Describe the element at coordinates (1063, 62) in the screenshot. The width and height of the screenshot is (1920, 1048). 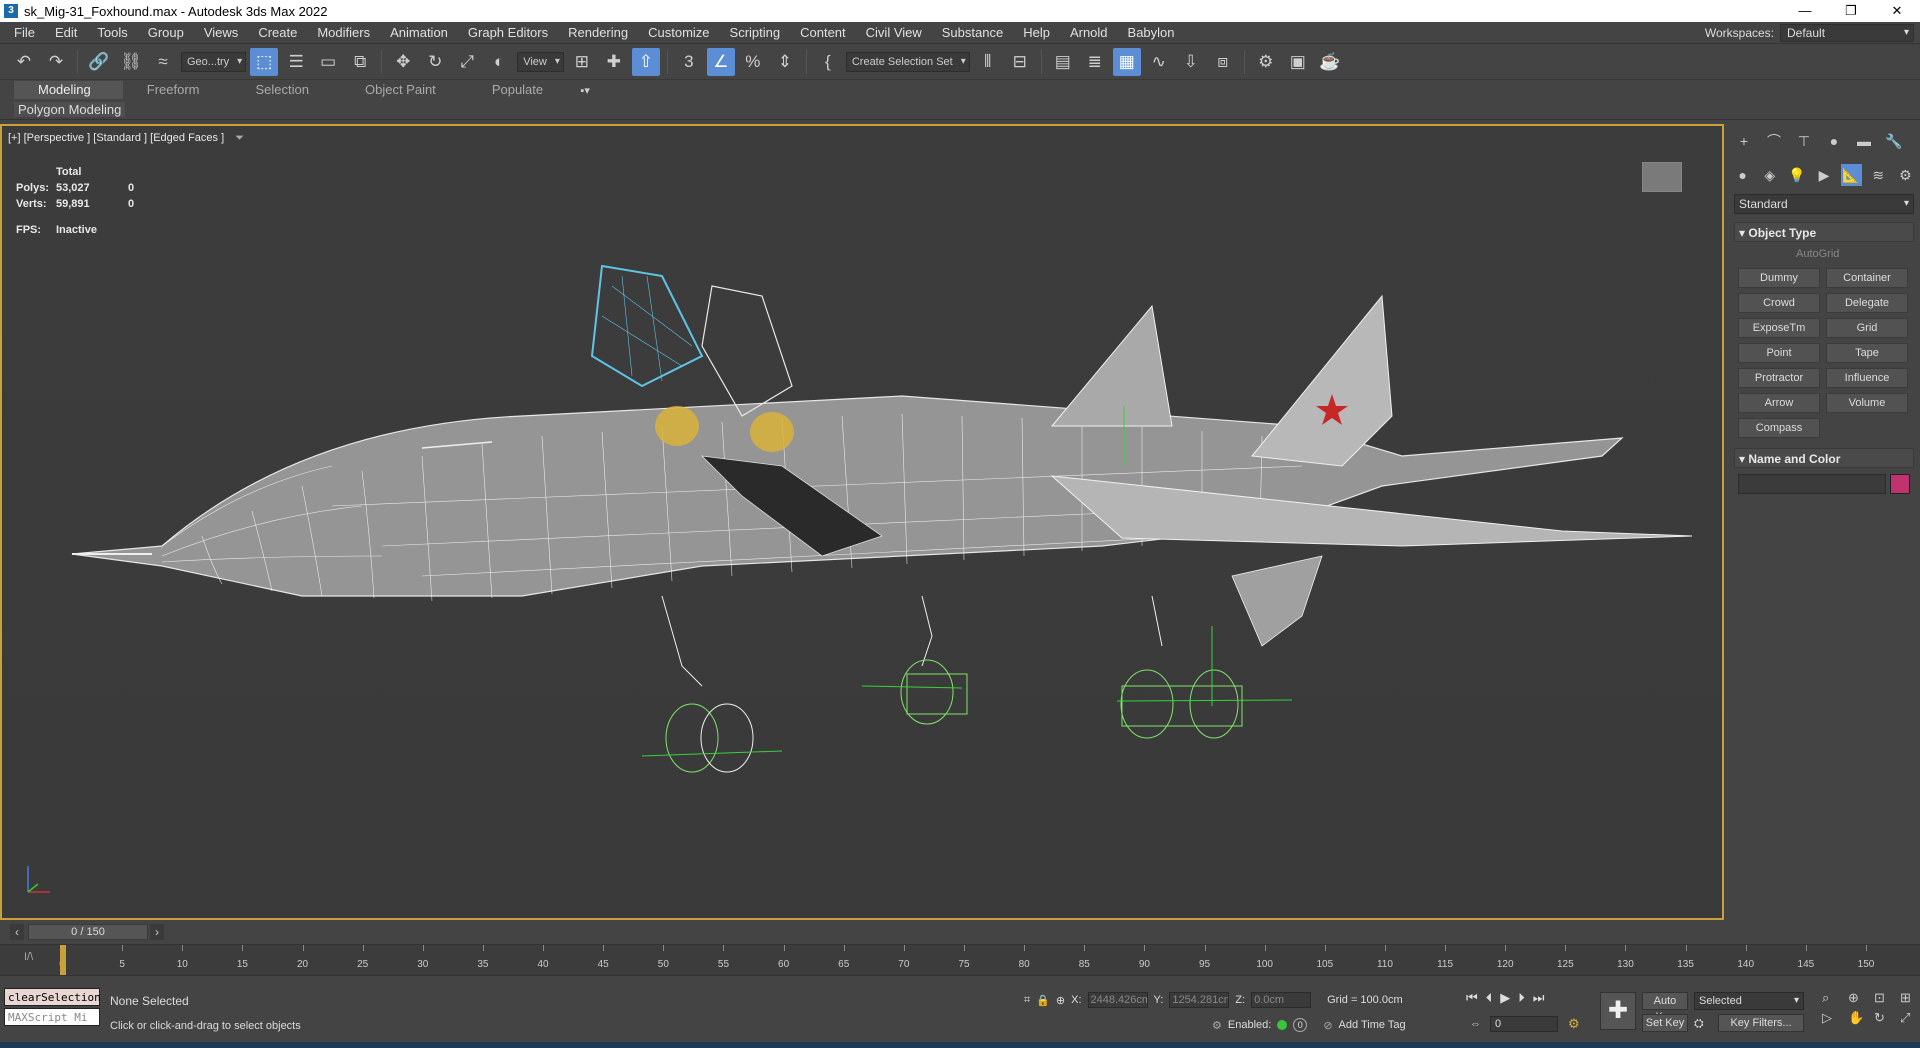
I see `scene-explorer-icon: ▤` at that location.